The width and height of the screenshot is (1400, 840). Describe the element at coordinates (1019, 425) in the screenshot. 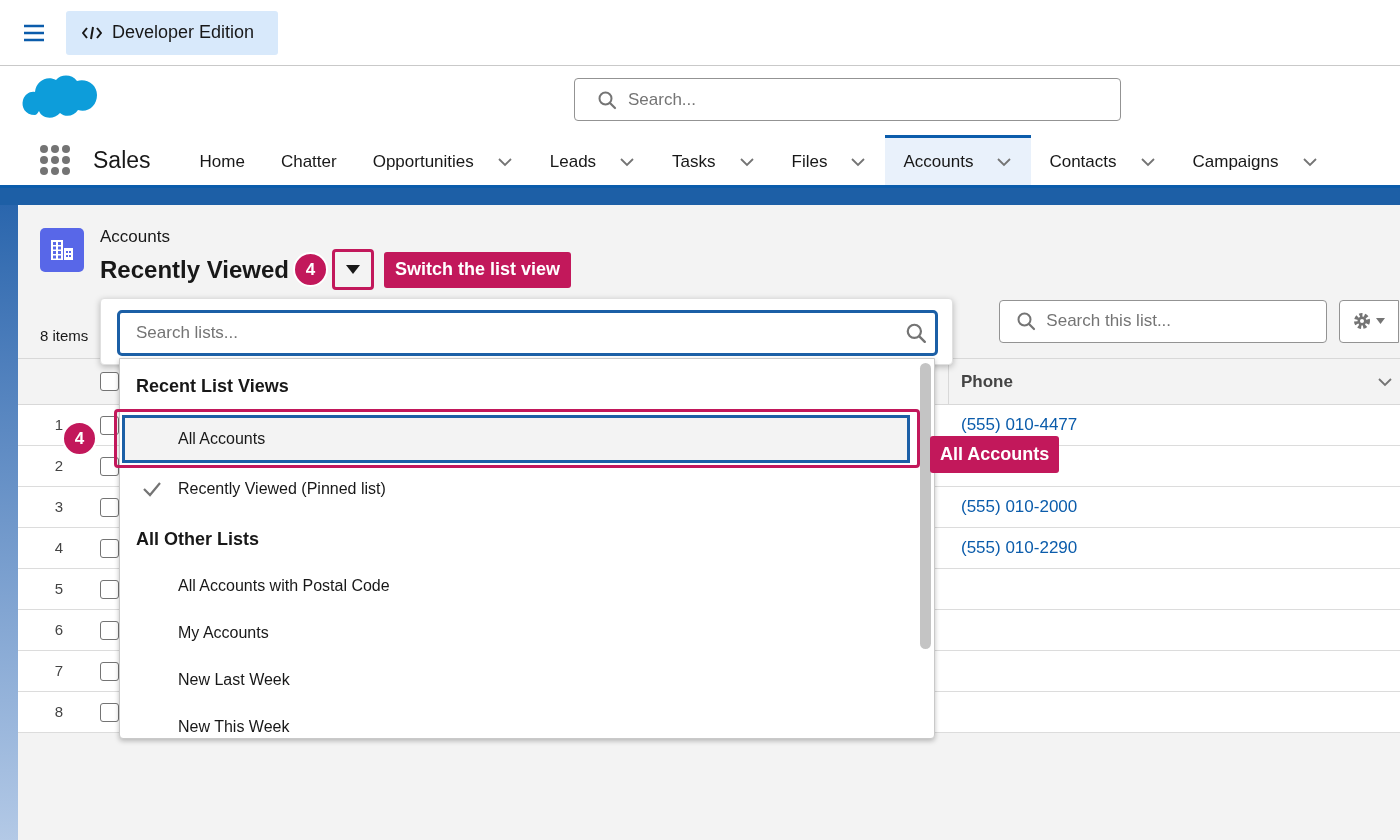

I see `phone-link: (555) 010-4477` at that location.